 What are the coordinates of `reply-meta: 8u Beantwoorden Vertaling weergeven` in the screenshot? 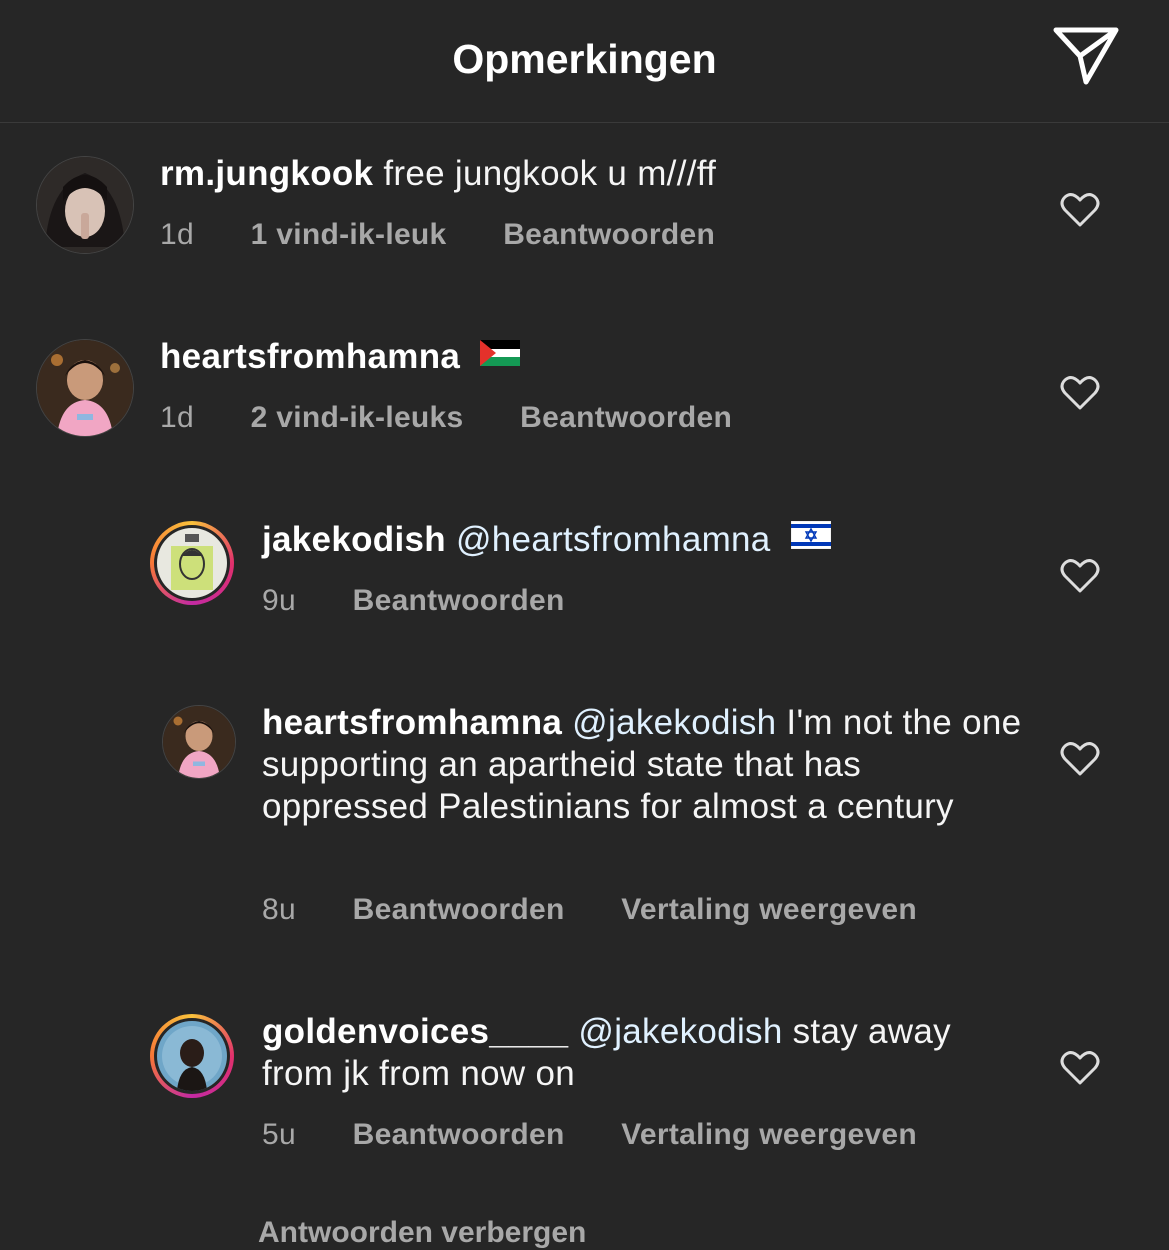 It's located at (613, 910).